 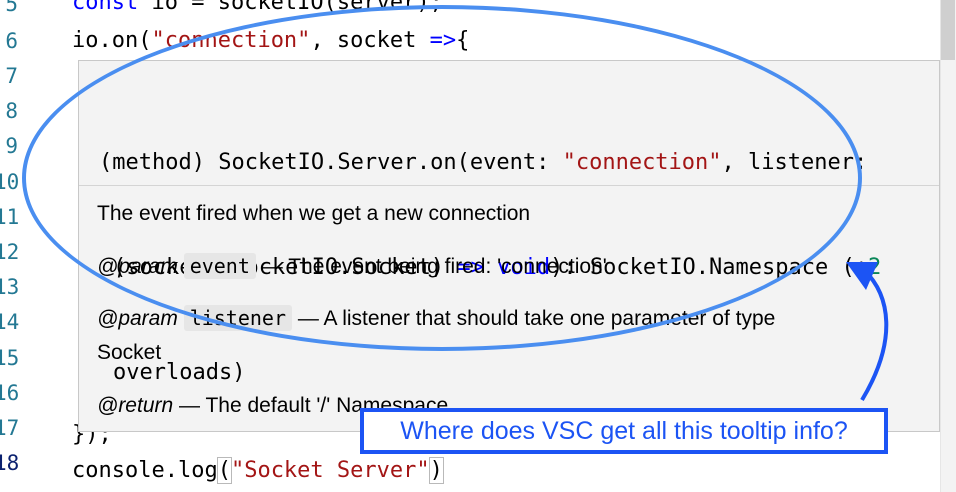 What do you see at coordinates (135, 405) in the screenshot?
I see `return-tag: @return` at bounding box center [135, 405].